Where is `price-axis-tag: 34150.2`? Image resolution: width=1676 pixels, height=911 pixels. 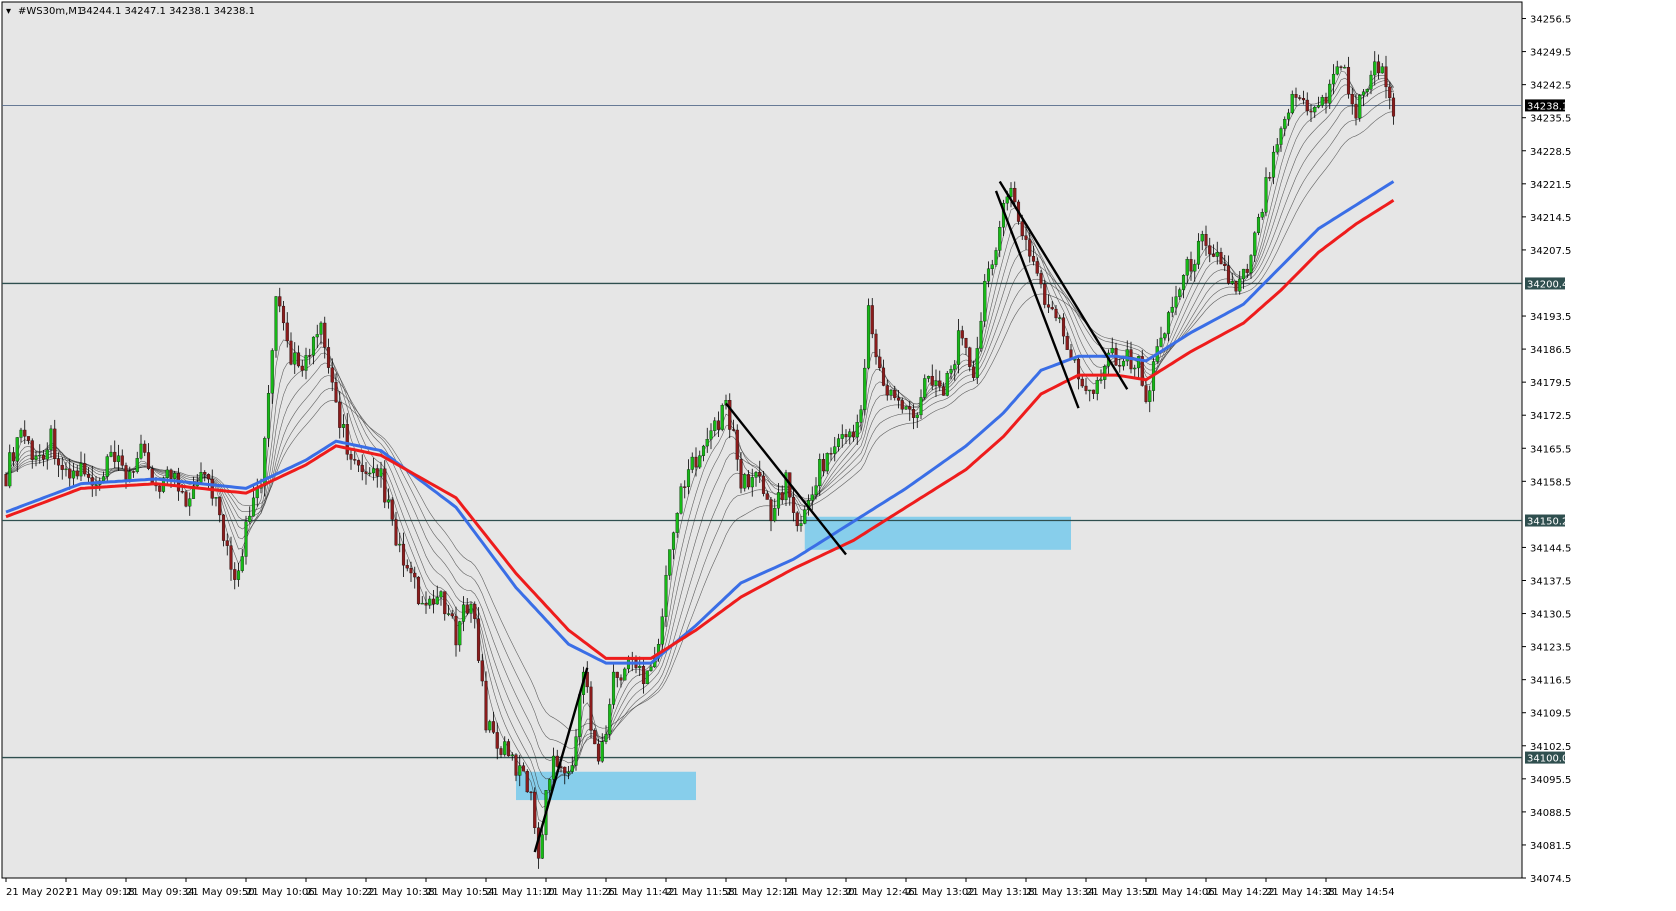 price-axis-tag: 34150.2 is located at coordinates (1547, 522).